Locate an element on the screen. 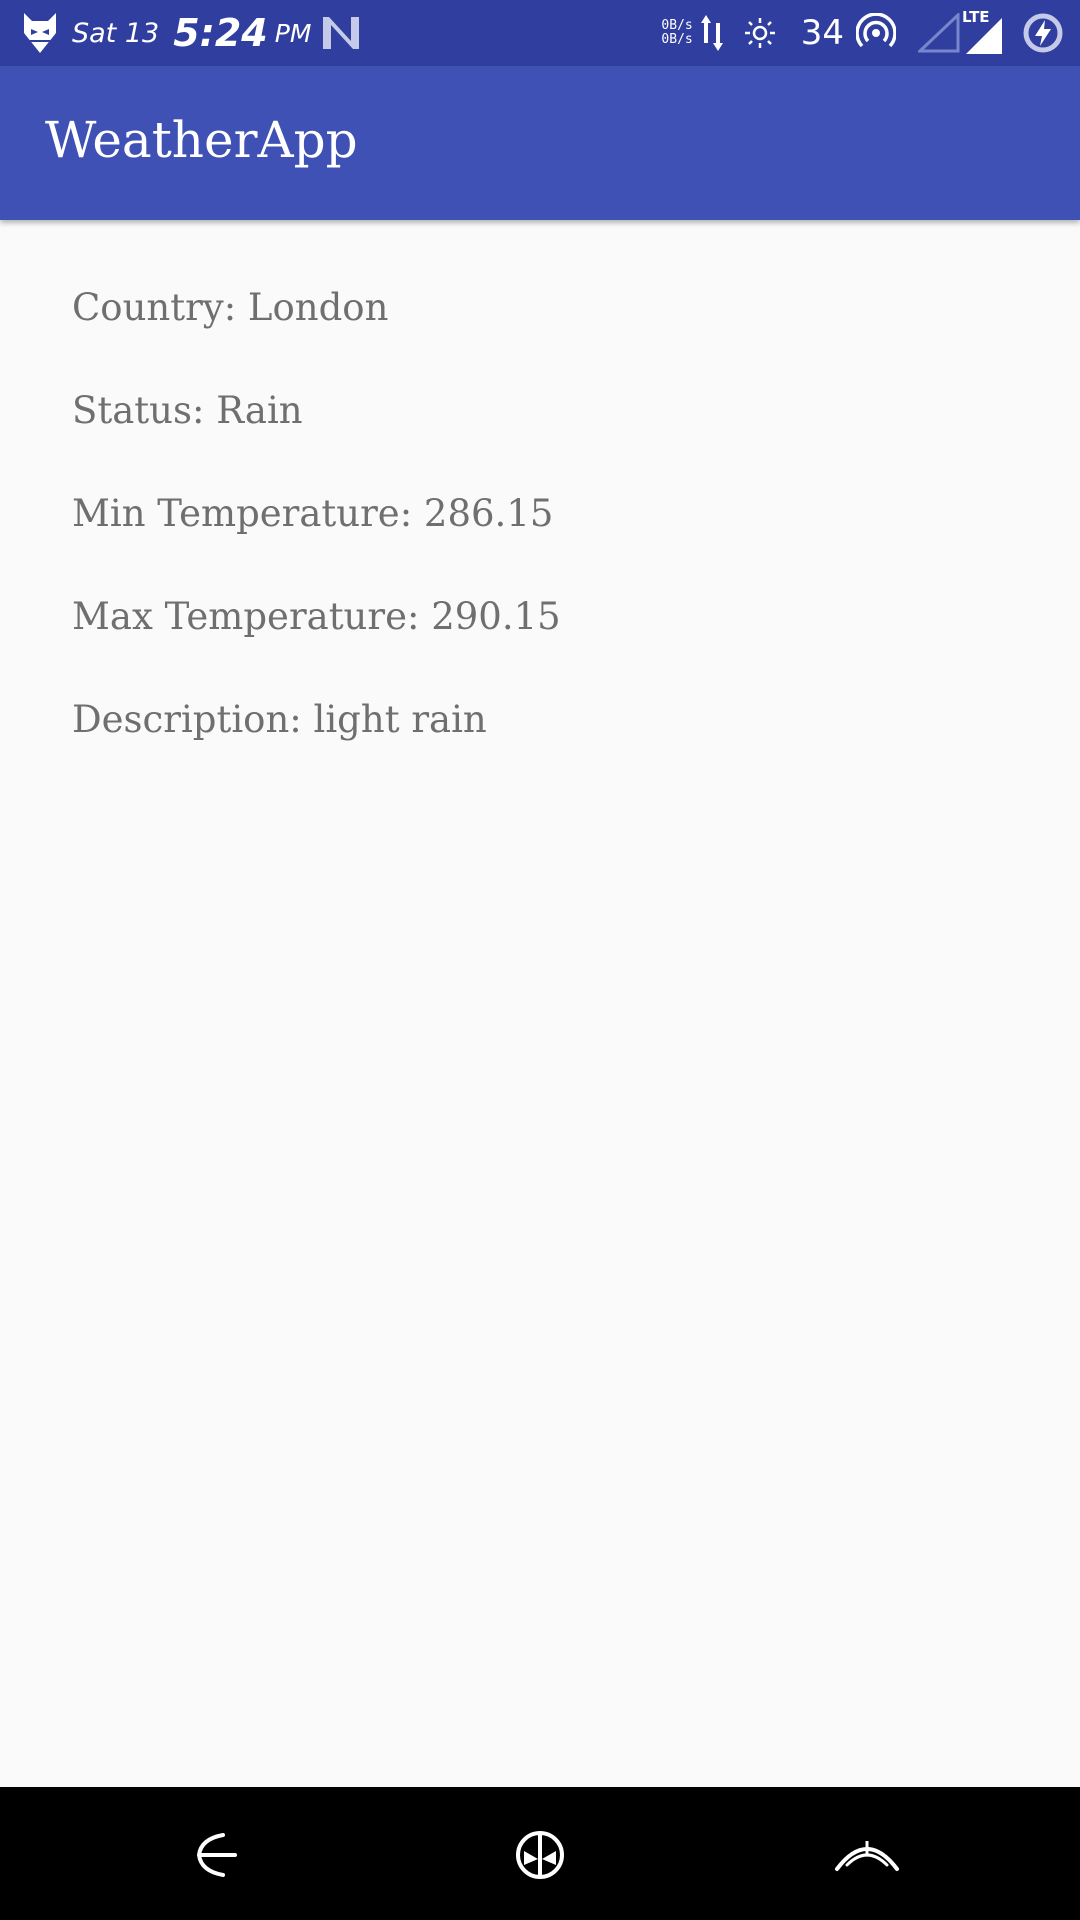 The width and height of the screenshot is (1080, 1920). data-transfer-icon is located at coordinates (712, 33).